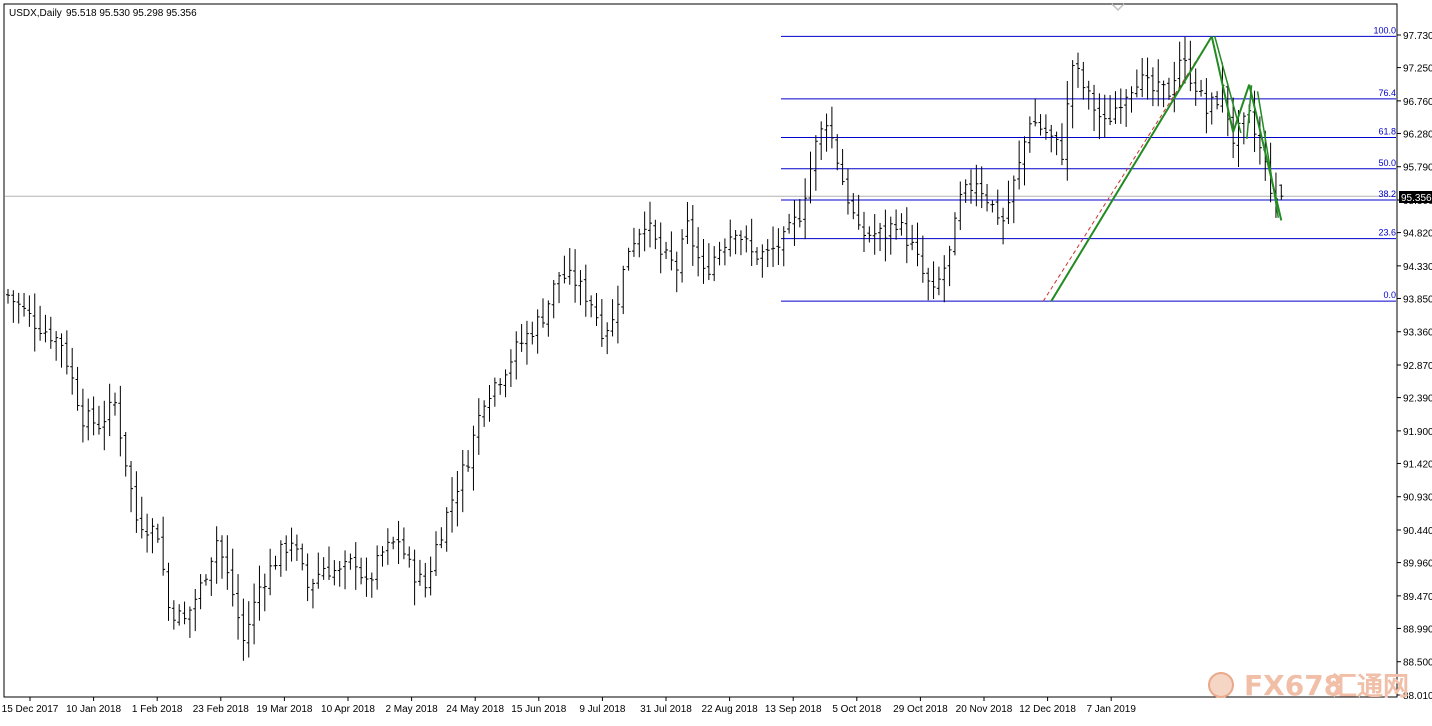  Describe the element at coordinates (411, 709) in the screenshot. I see `x-tick-label: 2 May 2018` at that location.